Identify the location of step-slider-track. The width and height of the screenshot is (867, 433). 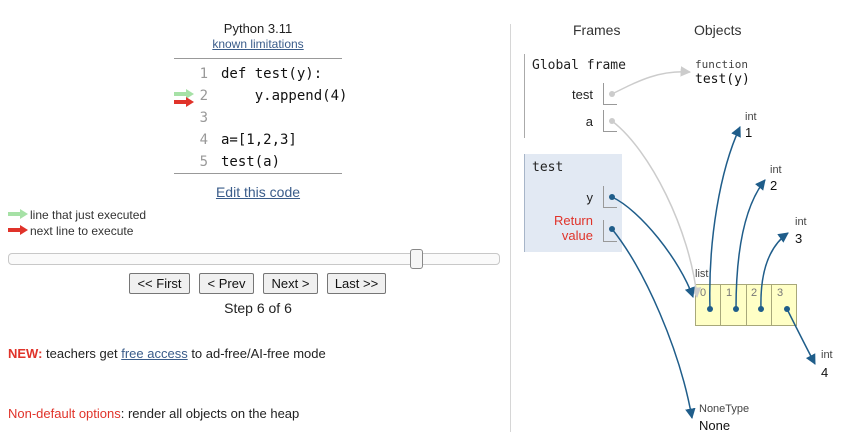
(254, 259).